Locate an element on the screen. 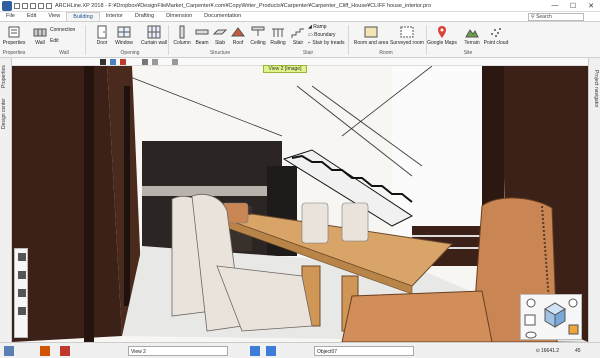 The width and height of the screenshot is (600, 358). group-site-label: Site is located at coordinates (468, 53).